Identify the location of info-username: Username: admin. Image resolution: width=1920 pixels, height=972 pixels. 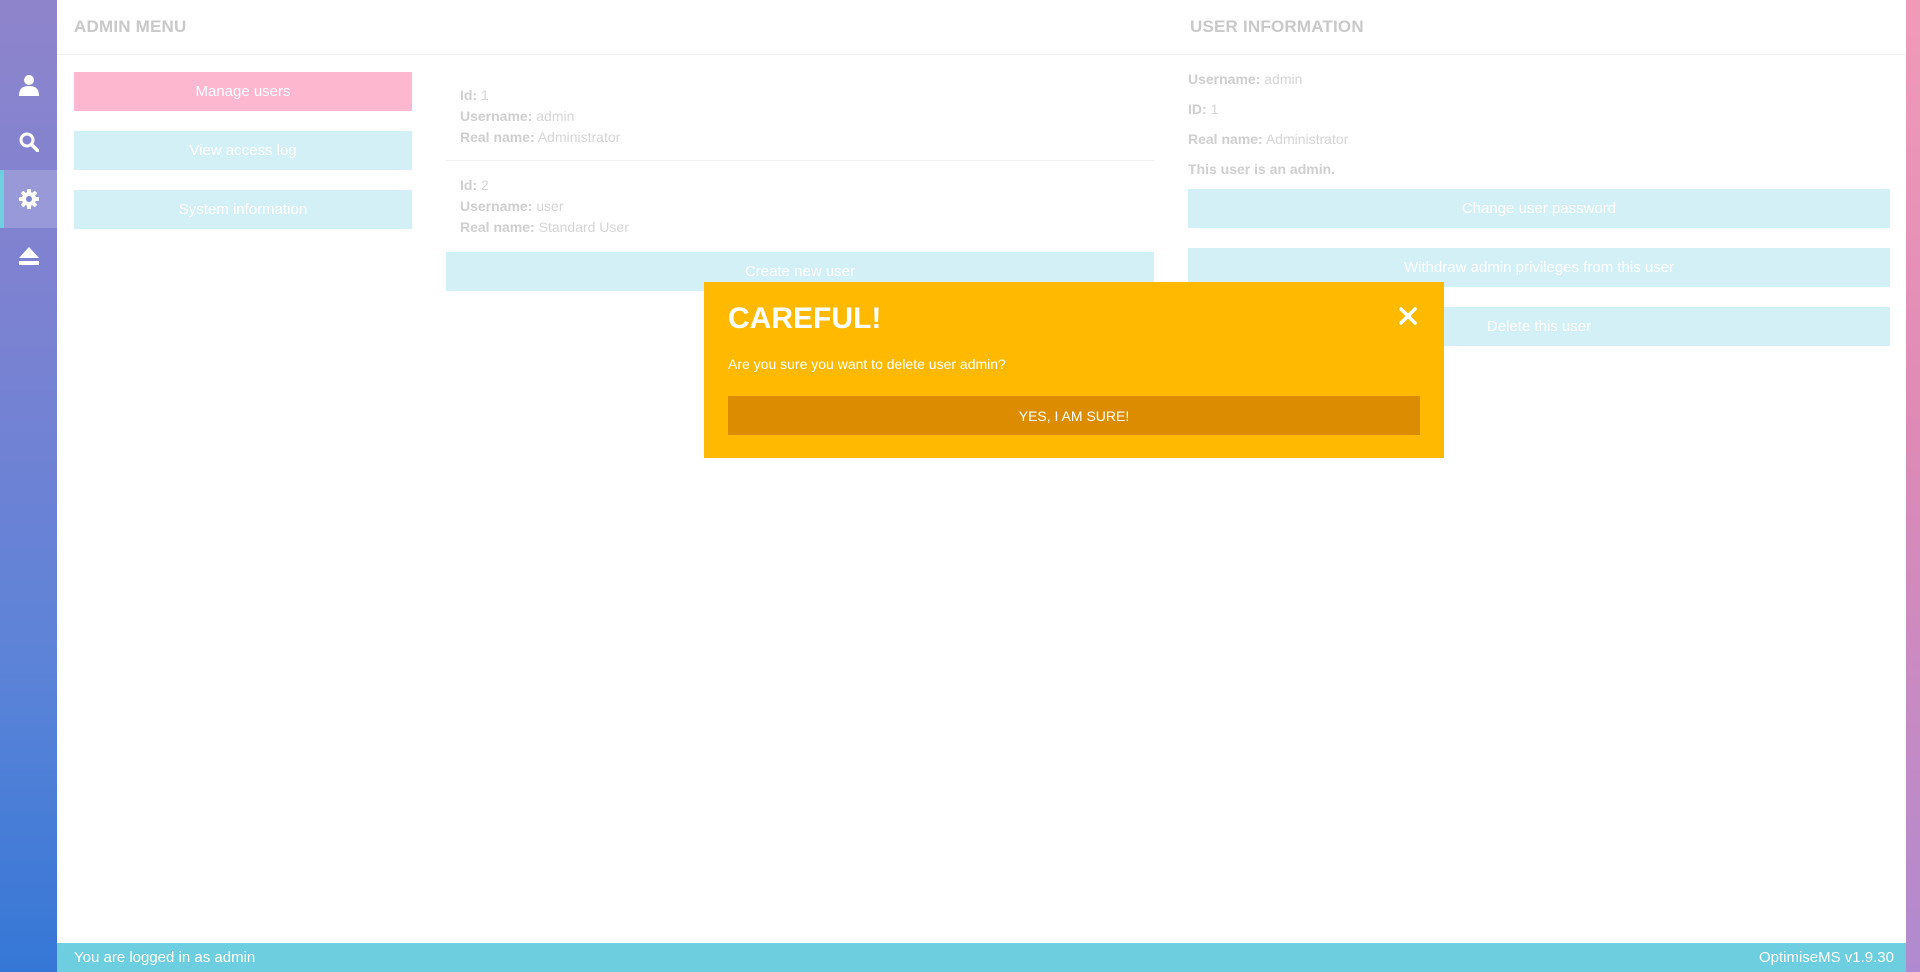
(1245, 79).